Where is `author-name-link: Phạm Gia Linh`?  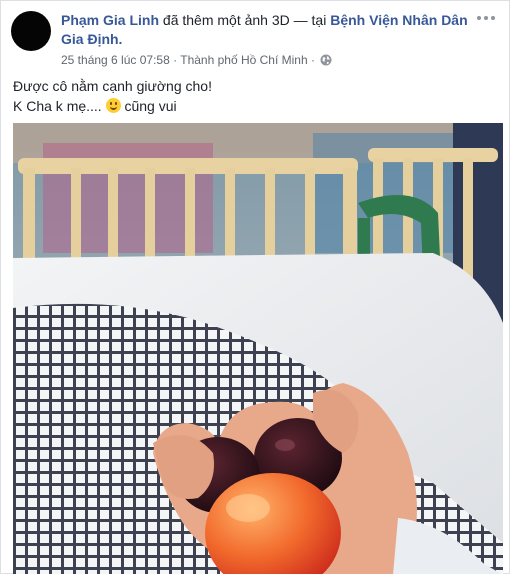
author-name-link: Phạm Gia Linh is located at coordinates (110, 20).